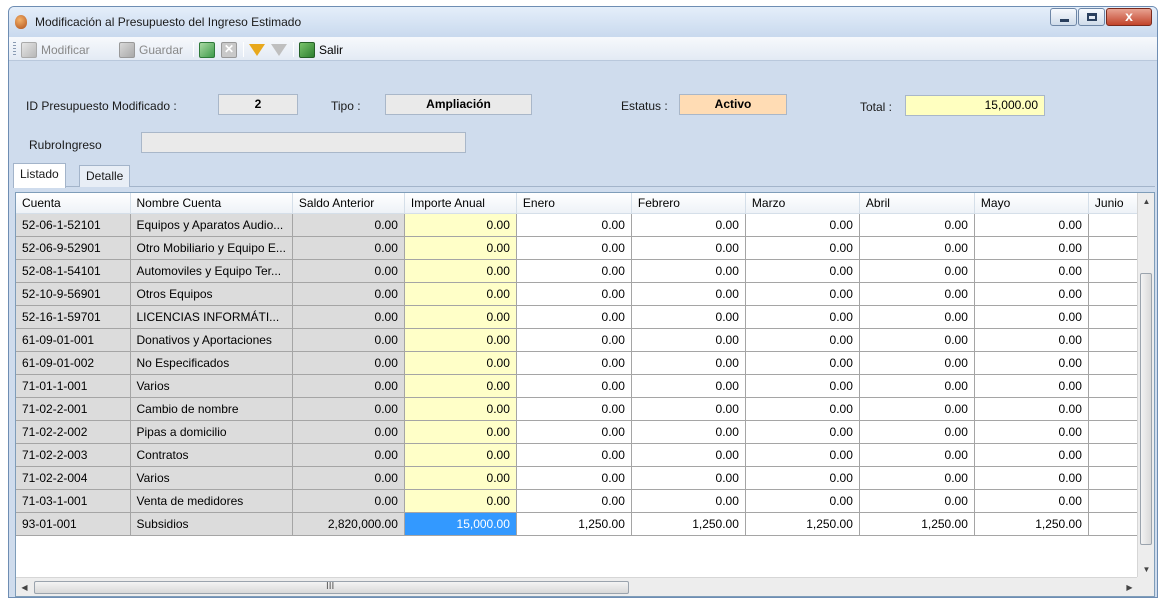  What do you see at coordinates (460, 203) in the screenshot?
I see `column-header: Importe Anual` at bounding box center [460, 203].